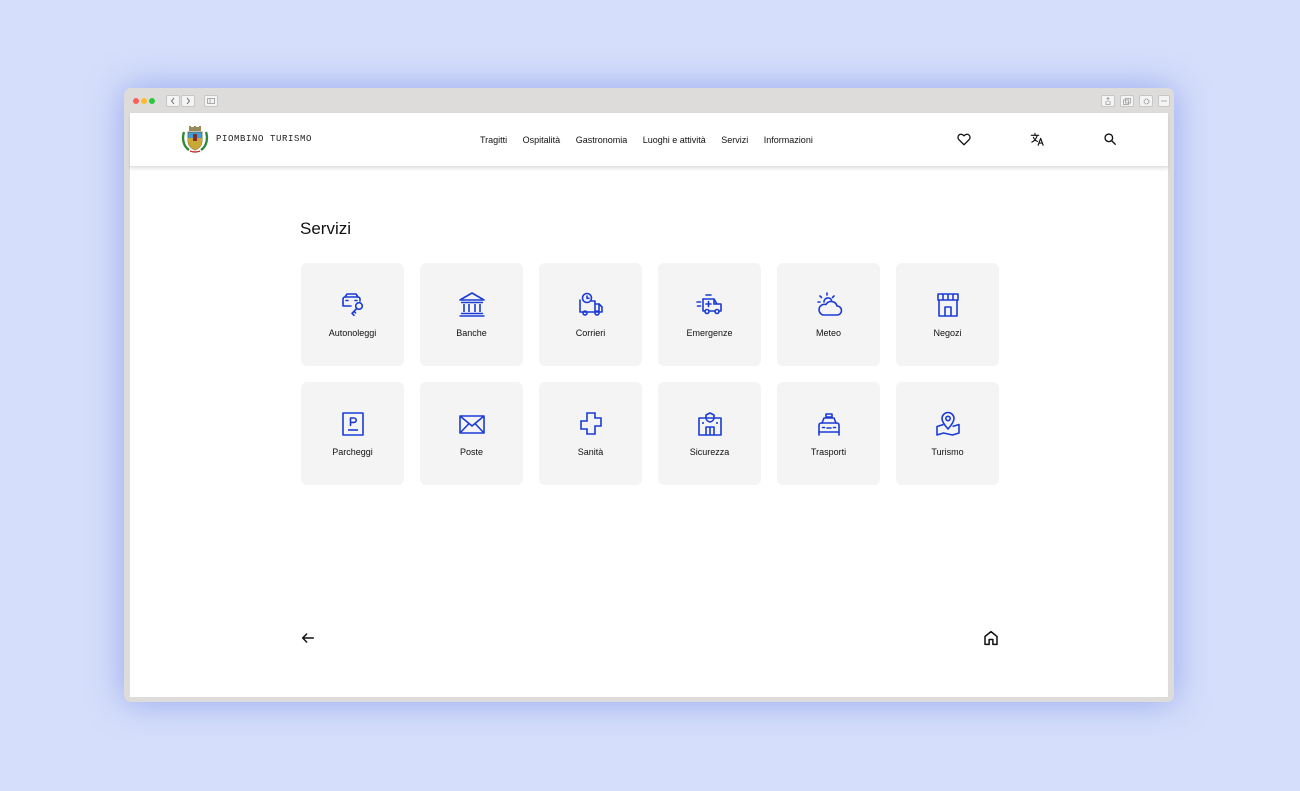  I want to click on parking-icon, so click(353, 424).